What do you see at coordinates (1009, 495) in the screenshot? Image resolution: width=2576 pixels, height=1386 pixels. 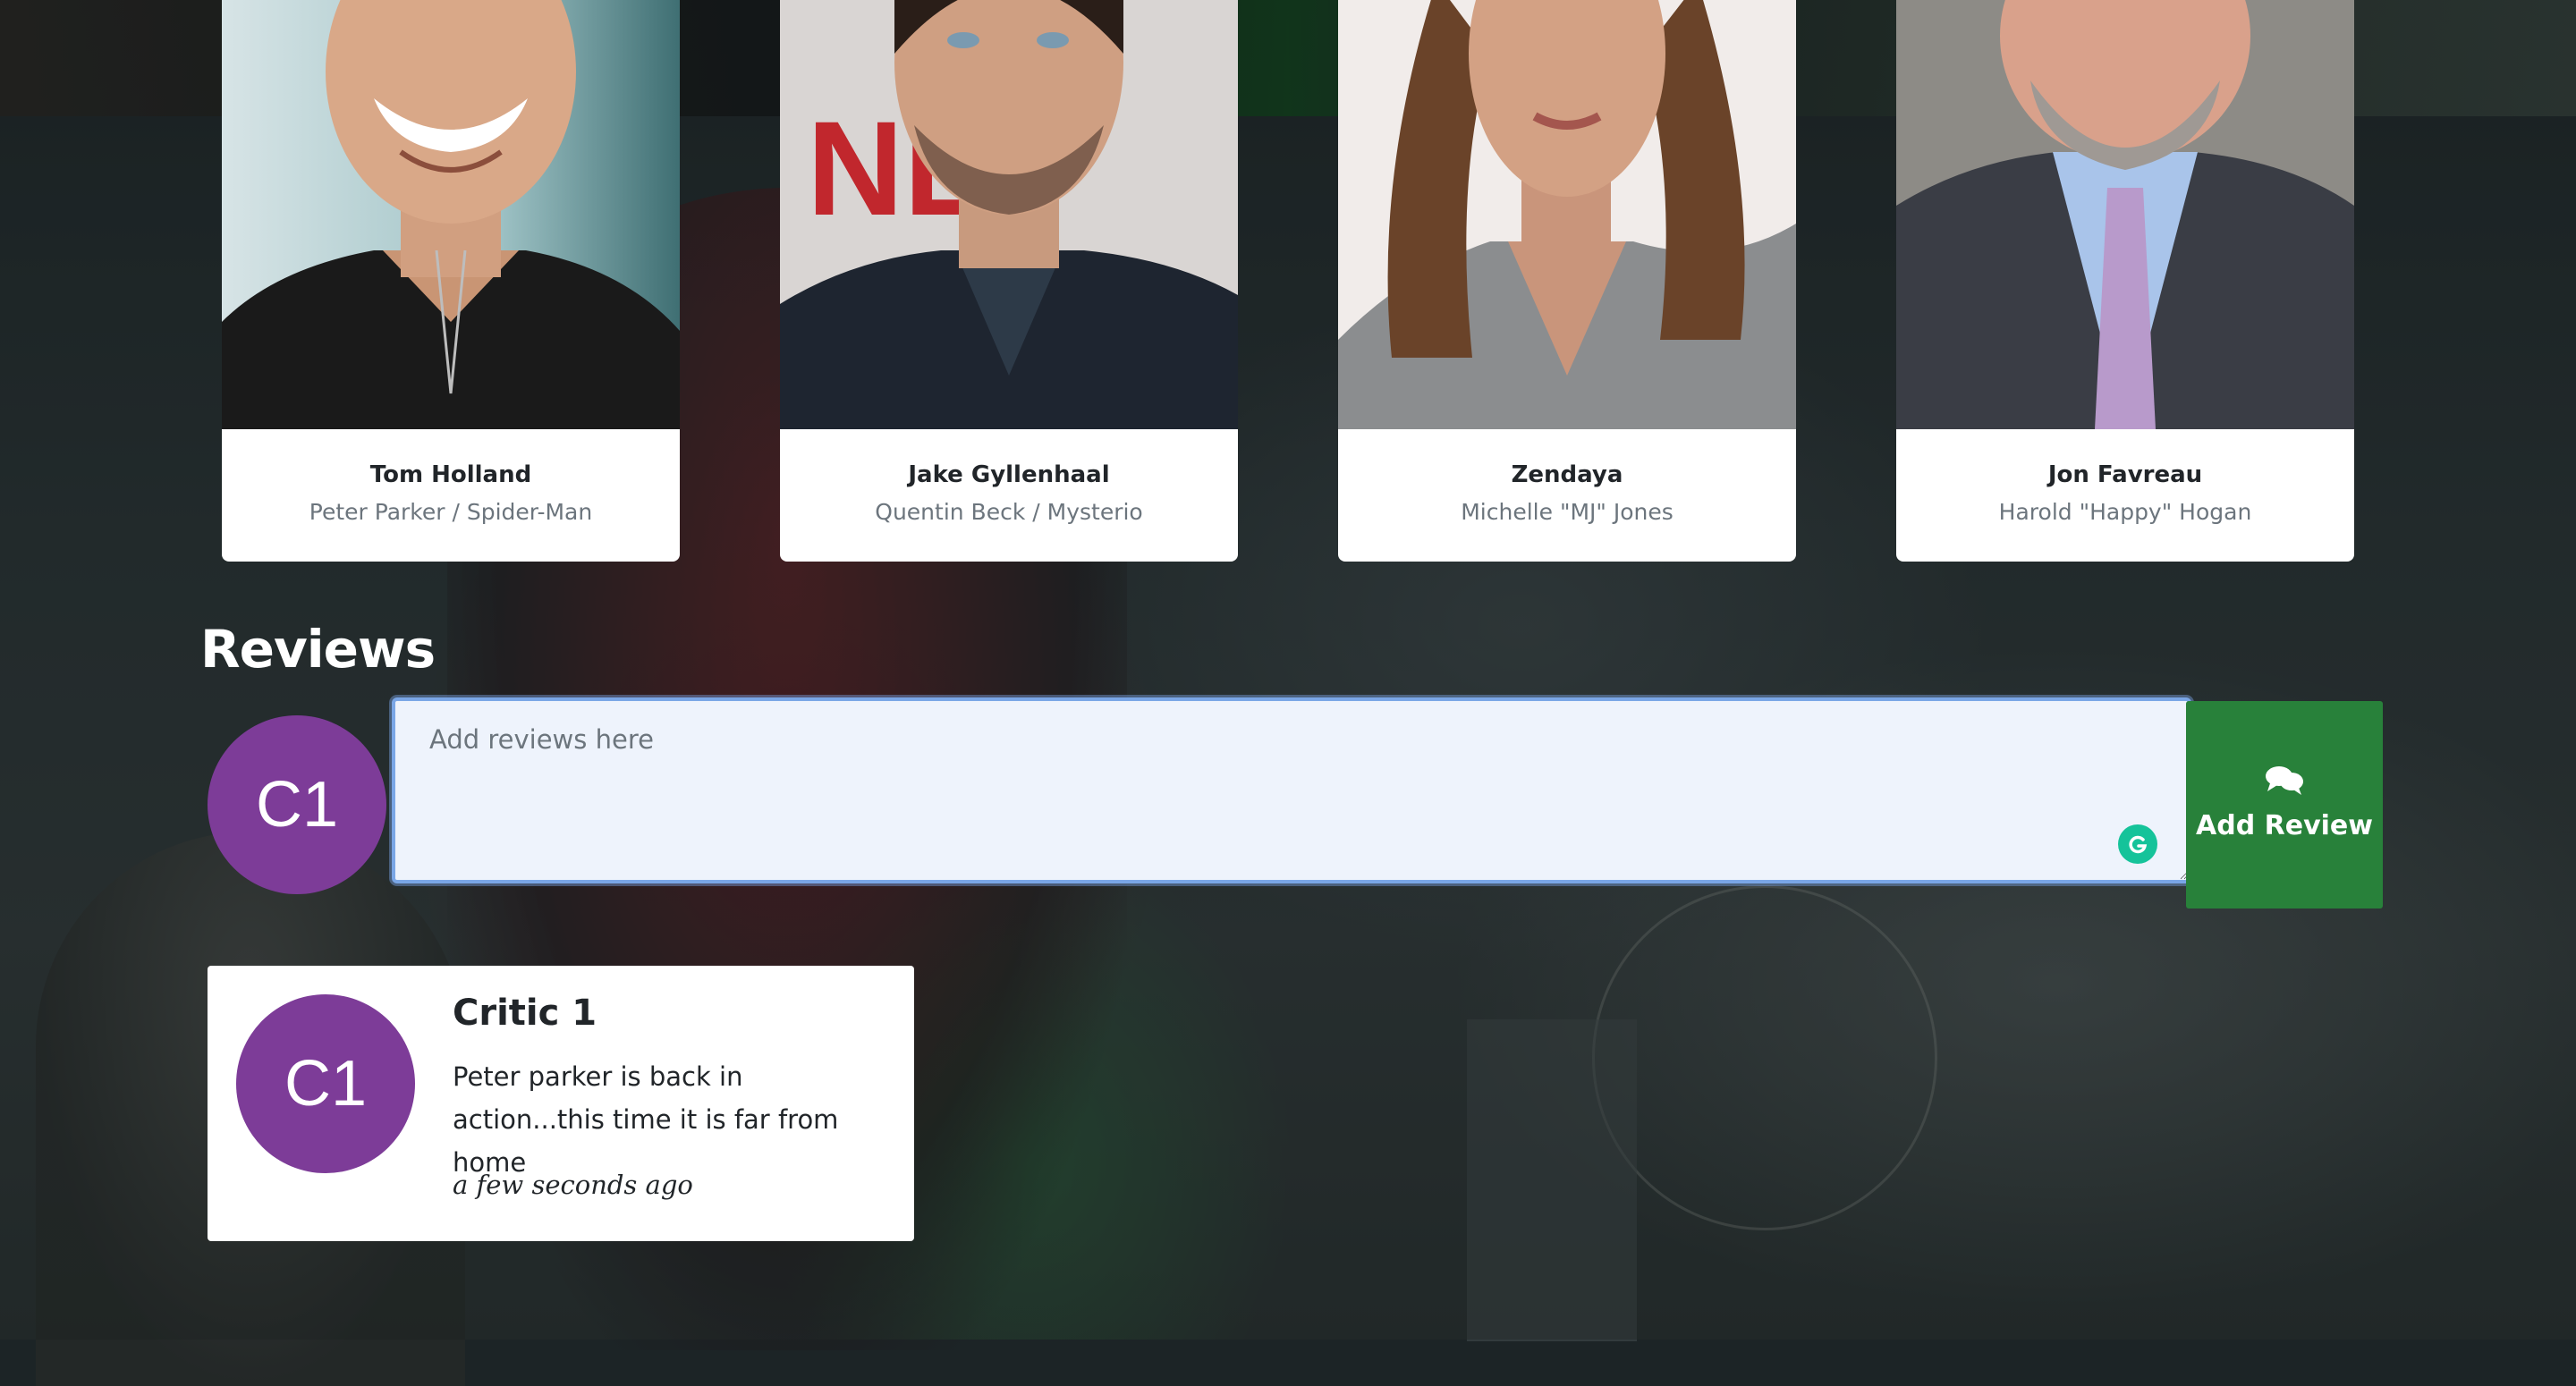 I see `cast-info: Jake Gyllenhaal Quentin Beck / Mysterio` at bounding box center [1009, 495].